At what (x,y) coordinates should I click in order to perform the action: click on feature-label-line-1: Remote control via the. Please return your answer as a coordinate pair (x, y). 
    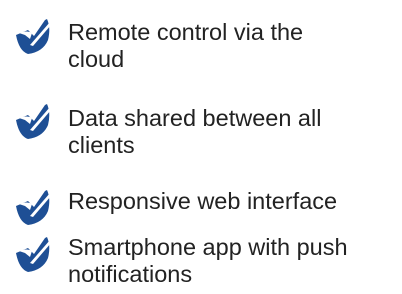
    Looking at the image, I should click on (186, 32).